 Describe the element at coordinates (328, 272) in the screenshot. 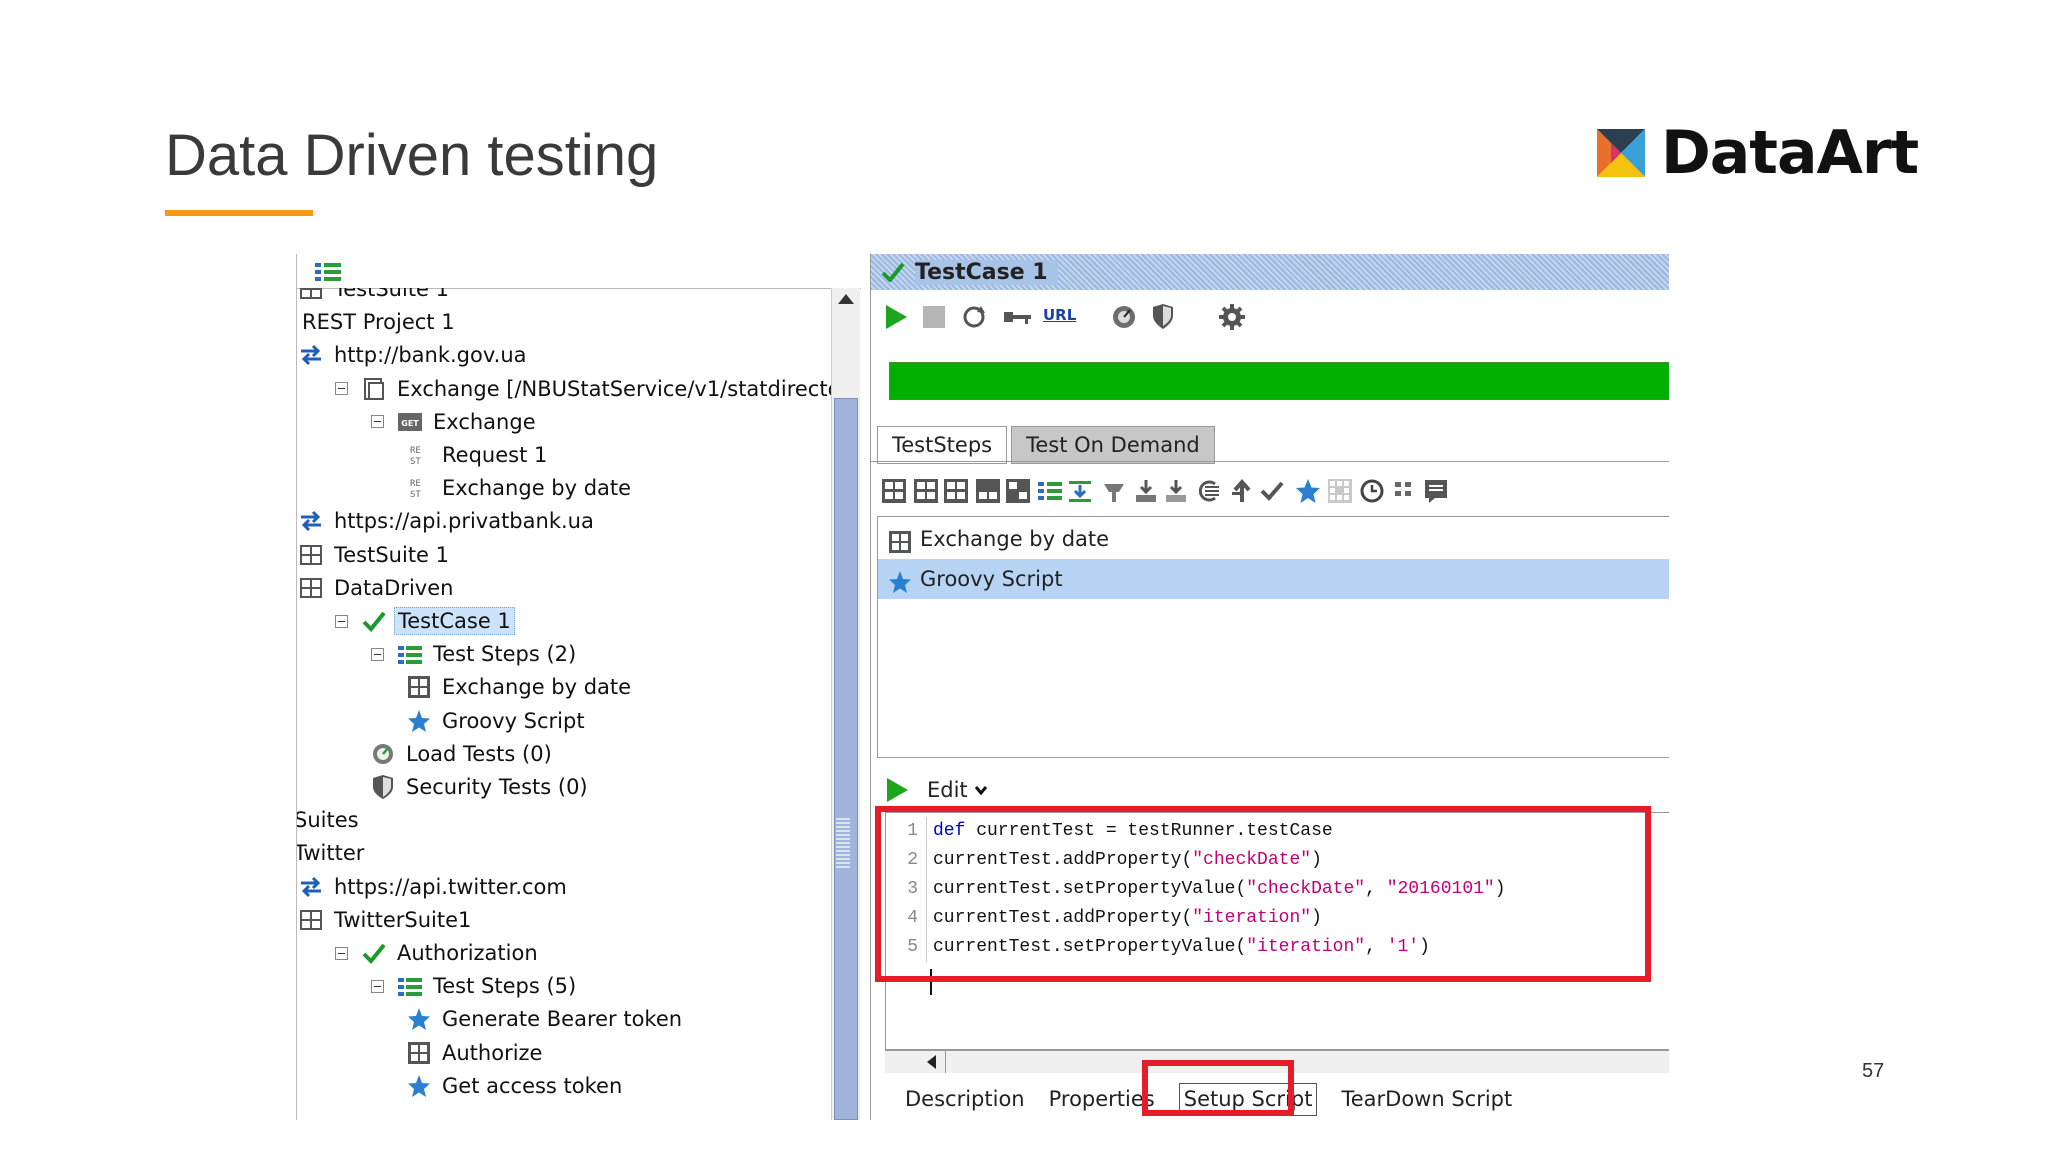

I see `list-view-icon` at that location.